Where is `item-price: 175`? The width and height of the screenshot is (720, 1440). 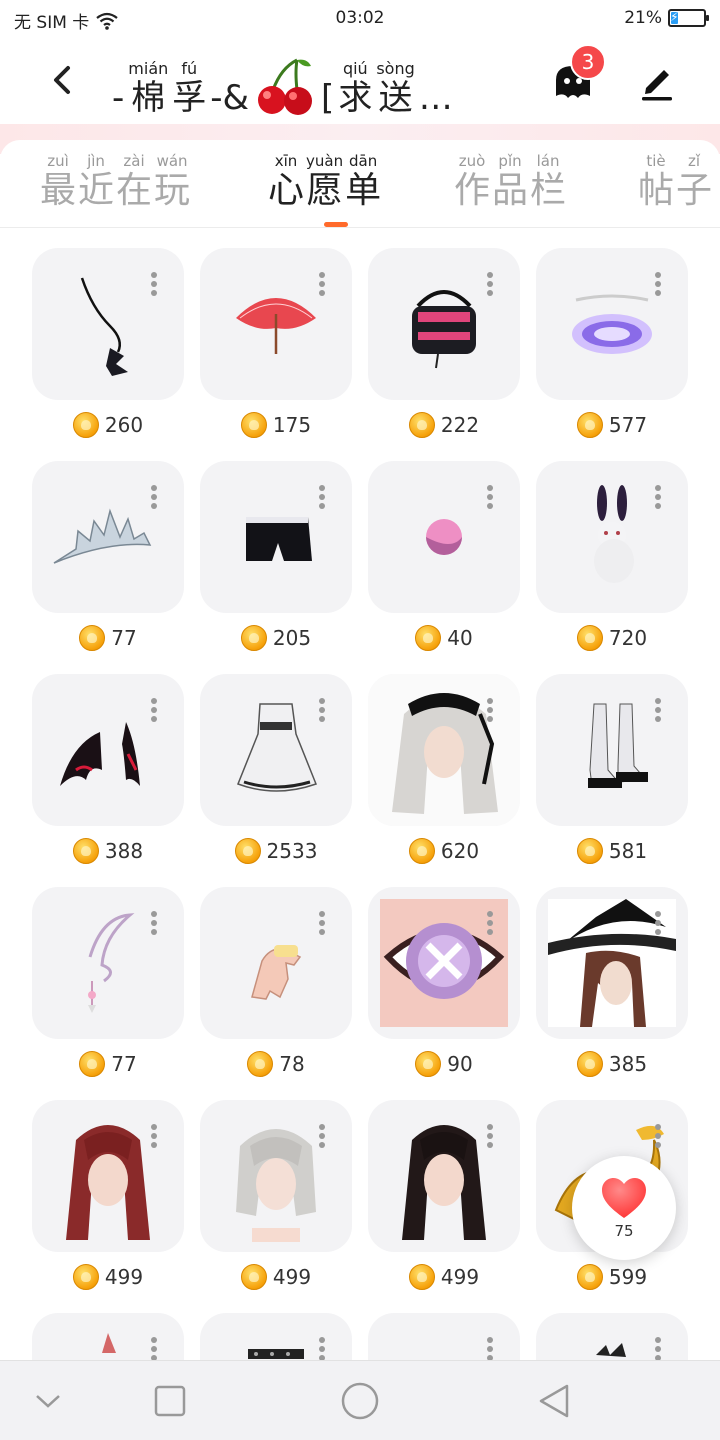
item-price: 175 is located at coordinates (276, 425).